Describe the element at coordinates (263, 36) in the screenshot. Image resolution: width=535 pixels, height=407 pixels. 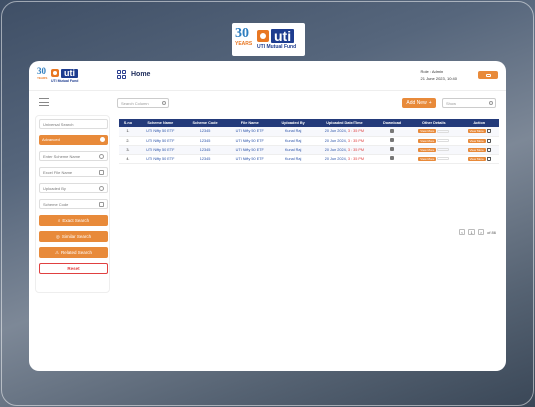
I see `uti-emblem-icon` at that location.